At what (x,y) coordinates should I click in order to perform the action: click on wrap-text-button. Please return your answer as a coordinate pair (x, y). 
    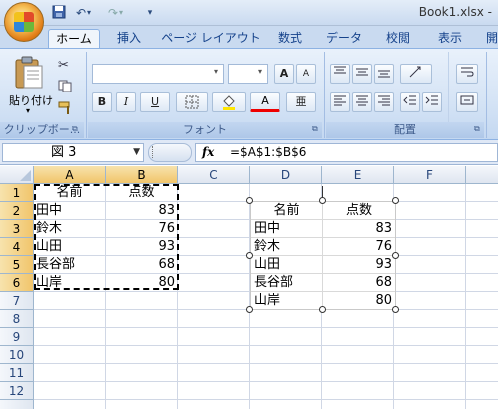
    Looking at the image, I should click on (467, 74).